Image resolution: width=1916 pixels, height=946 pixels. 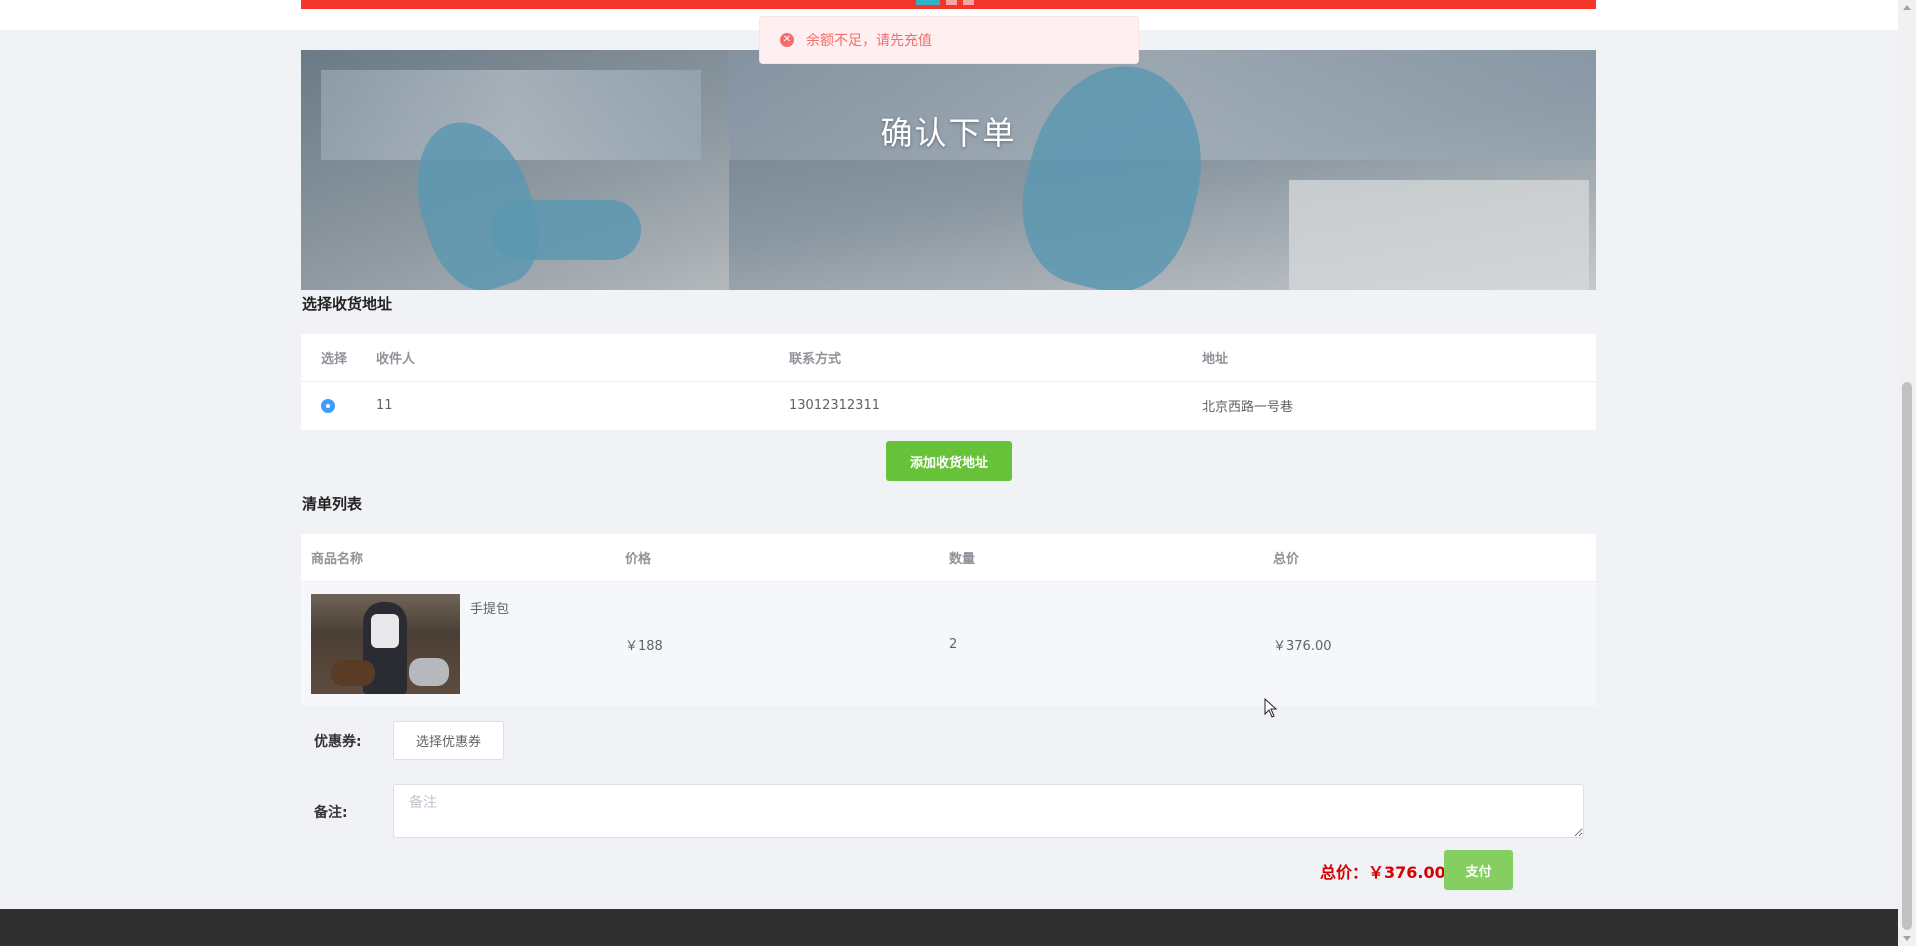 I want to click on product-image, so click(x=385, y=644).